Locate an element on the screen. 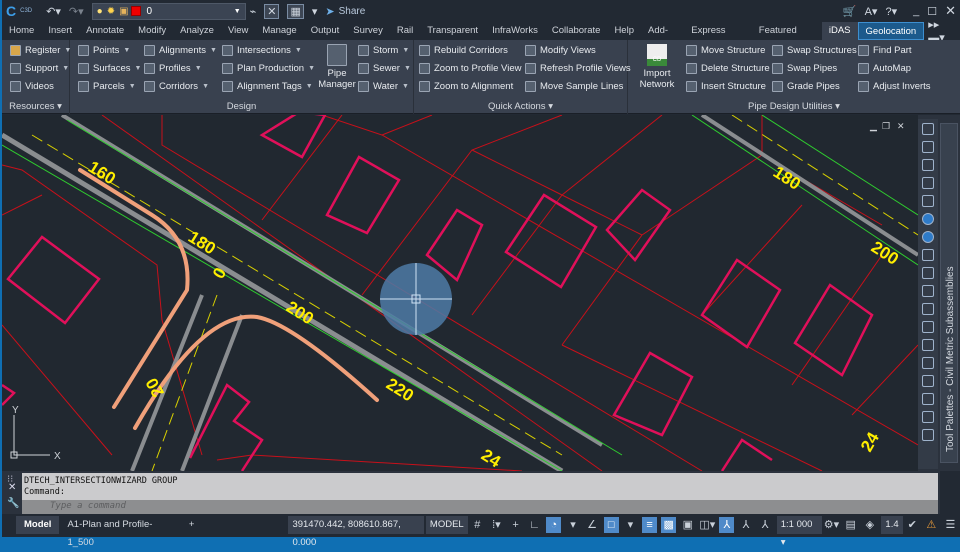 The height and width of the screenshot is (552, 960). refresh-profile-views-button: Refresh Profile Views is located at coordinates (578, 68).